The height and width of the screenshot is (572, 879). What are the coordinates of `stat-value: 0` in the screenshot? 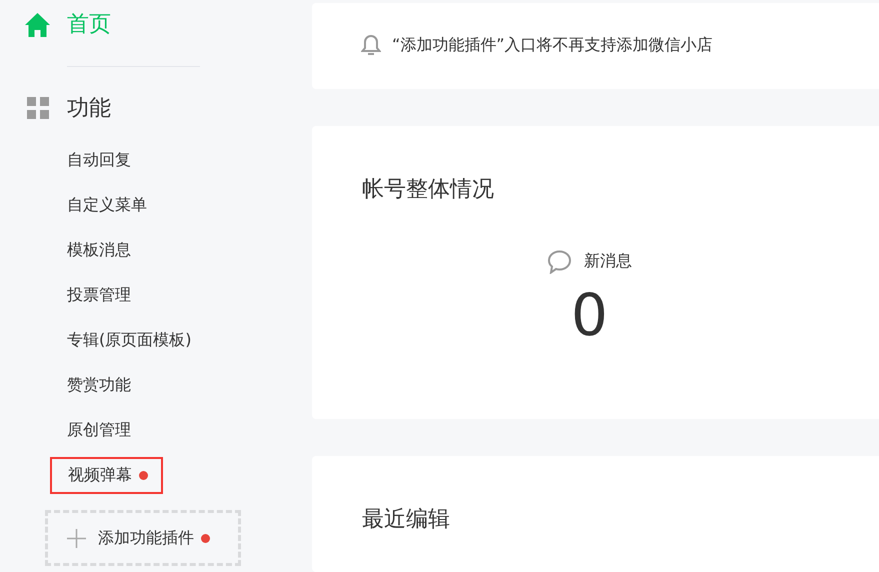 It's located at (589, 315).